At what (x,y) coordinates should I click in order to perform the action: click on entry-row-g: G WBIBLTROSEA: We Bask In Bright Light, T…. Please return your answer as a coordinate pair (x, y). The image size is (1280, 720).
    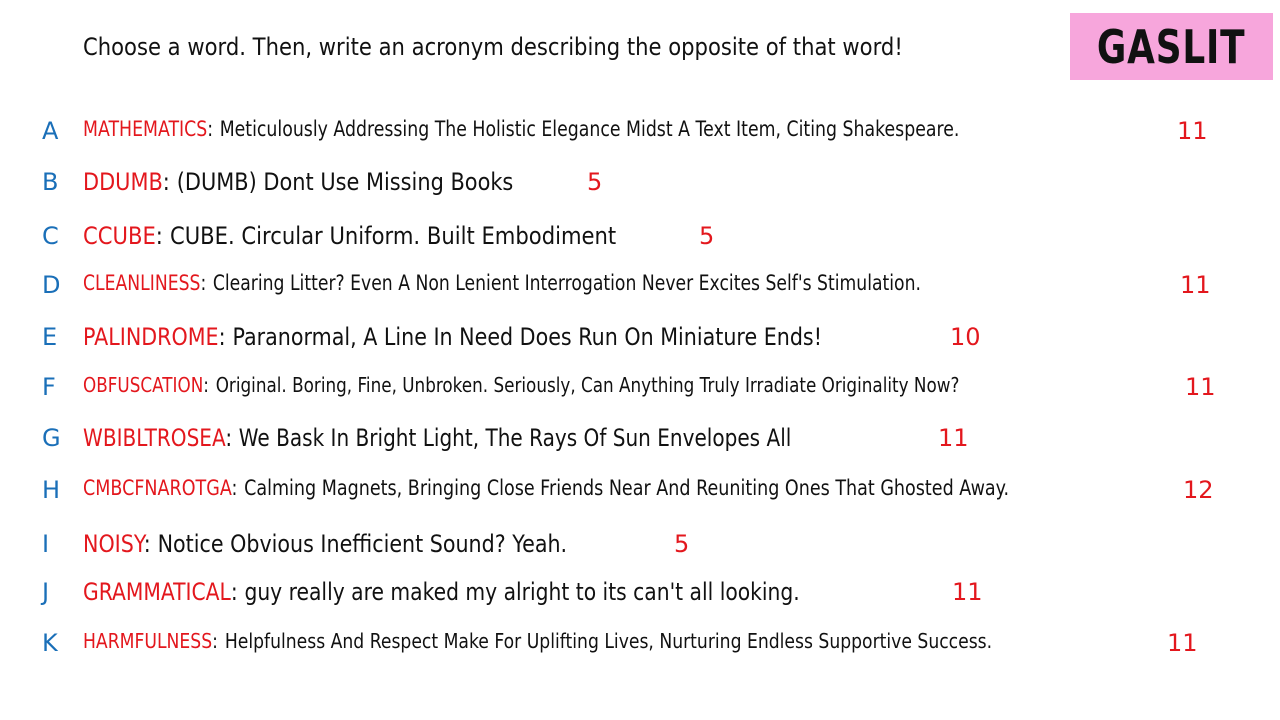
    Looking at the image, I should click on (640, 438).